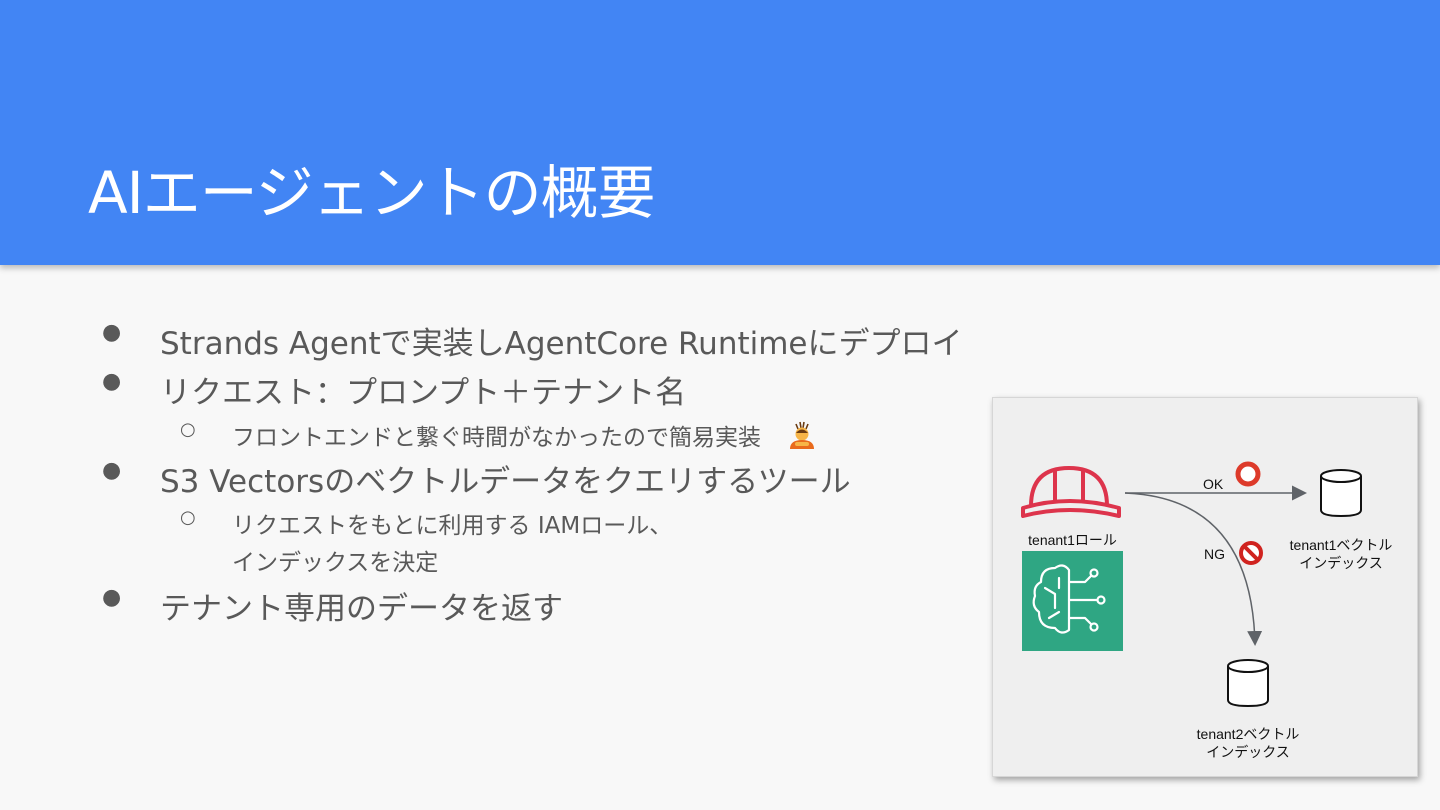 The width and height of the screenshot is (1440, 810). I want to click on bullet-item: ● テナント専用のデータを返す, so click(332, 605).